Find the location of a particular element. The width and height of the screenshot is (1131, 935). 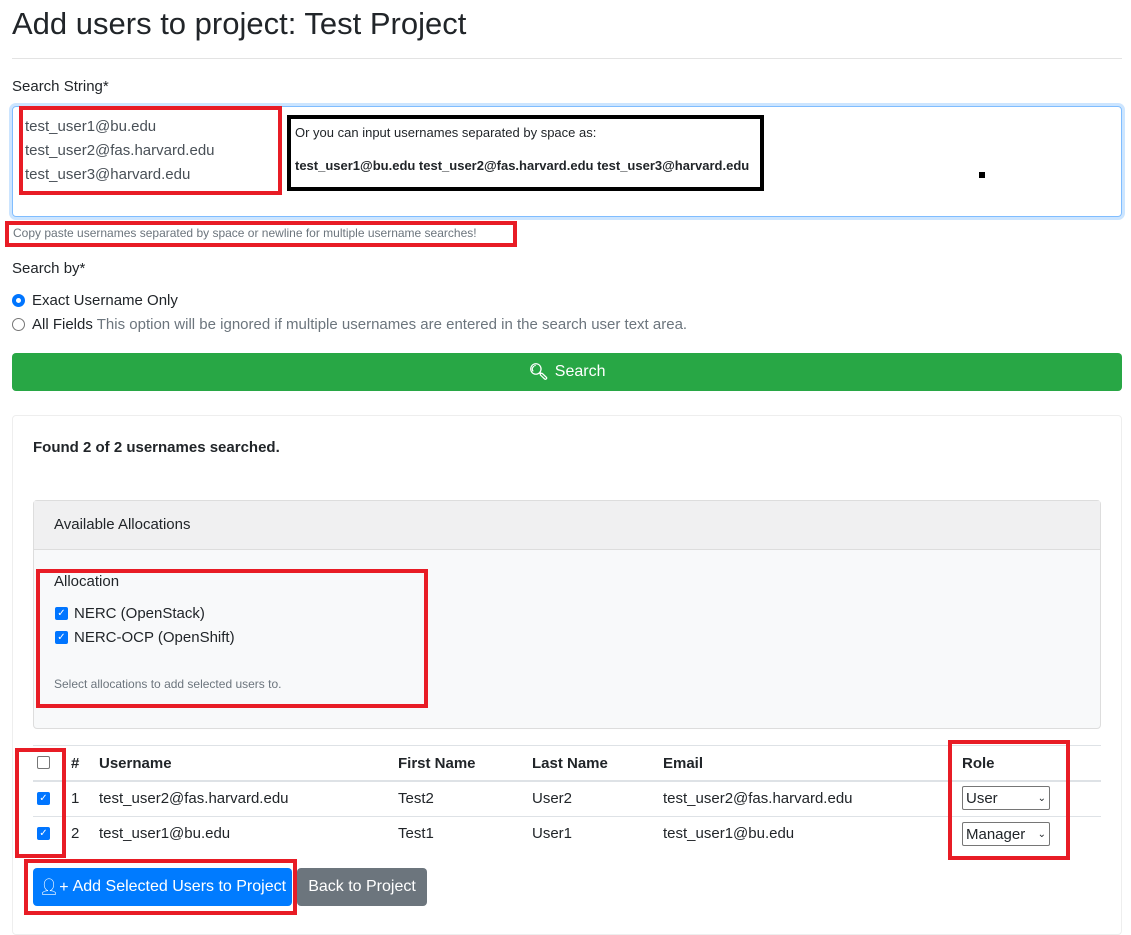

divider is located at coordinates (567, 58).